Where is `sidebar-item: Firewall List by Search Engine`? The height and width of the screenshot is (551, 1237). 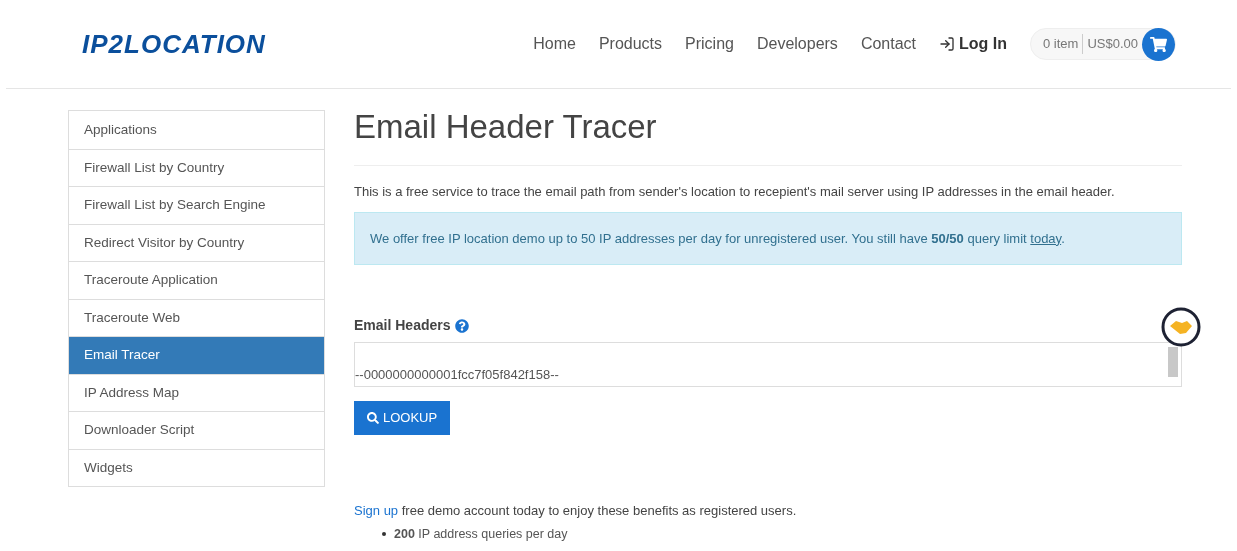 sidebar-item: Firewall List by Search Engine is located at coordinates (196, 205).